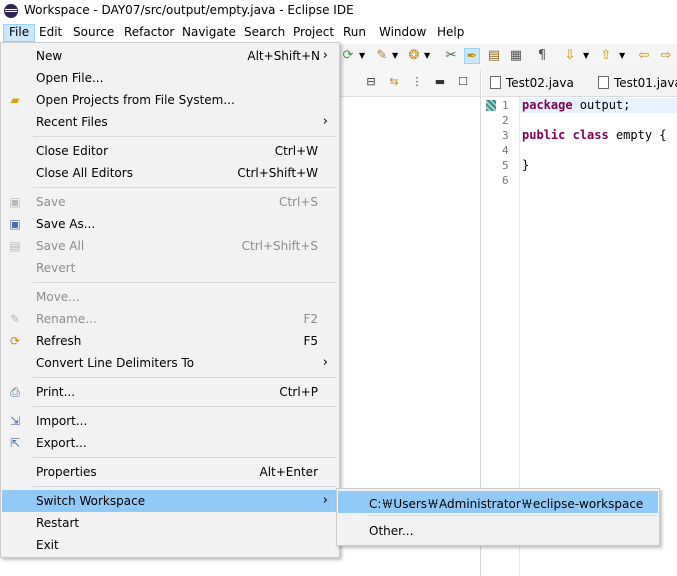  I want to click on line-number: 1, so click(505, 105).